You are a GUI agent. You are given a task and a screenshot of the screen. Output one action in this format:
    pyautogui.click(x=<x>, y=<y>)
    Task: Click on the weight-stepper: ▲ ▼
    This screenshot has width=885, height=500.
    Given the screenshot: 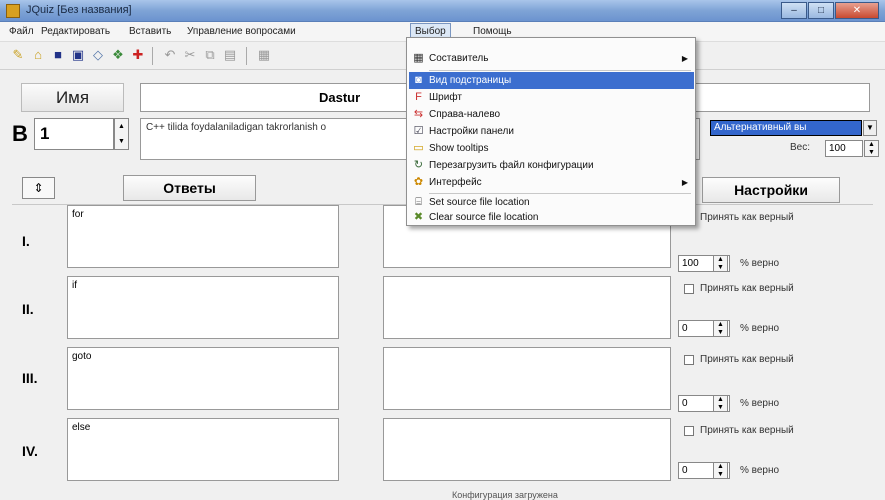 What is the action you would take?
    pyautogui.click(x=871, y=148)
    